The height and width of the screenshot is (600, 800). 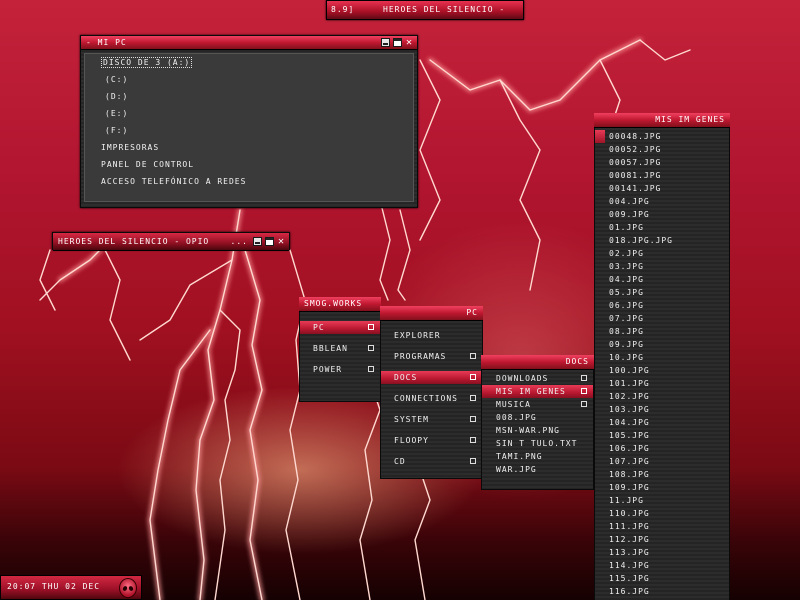 I want to click on image-file-item: 115.JPG, so click(x=662, y=578).